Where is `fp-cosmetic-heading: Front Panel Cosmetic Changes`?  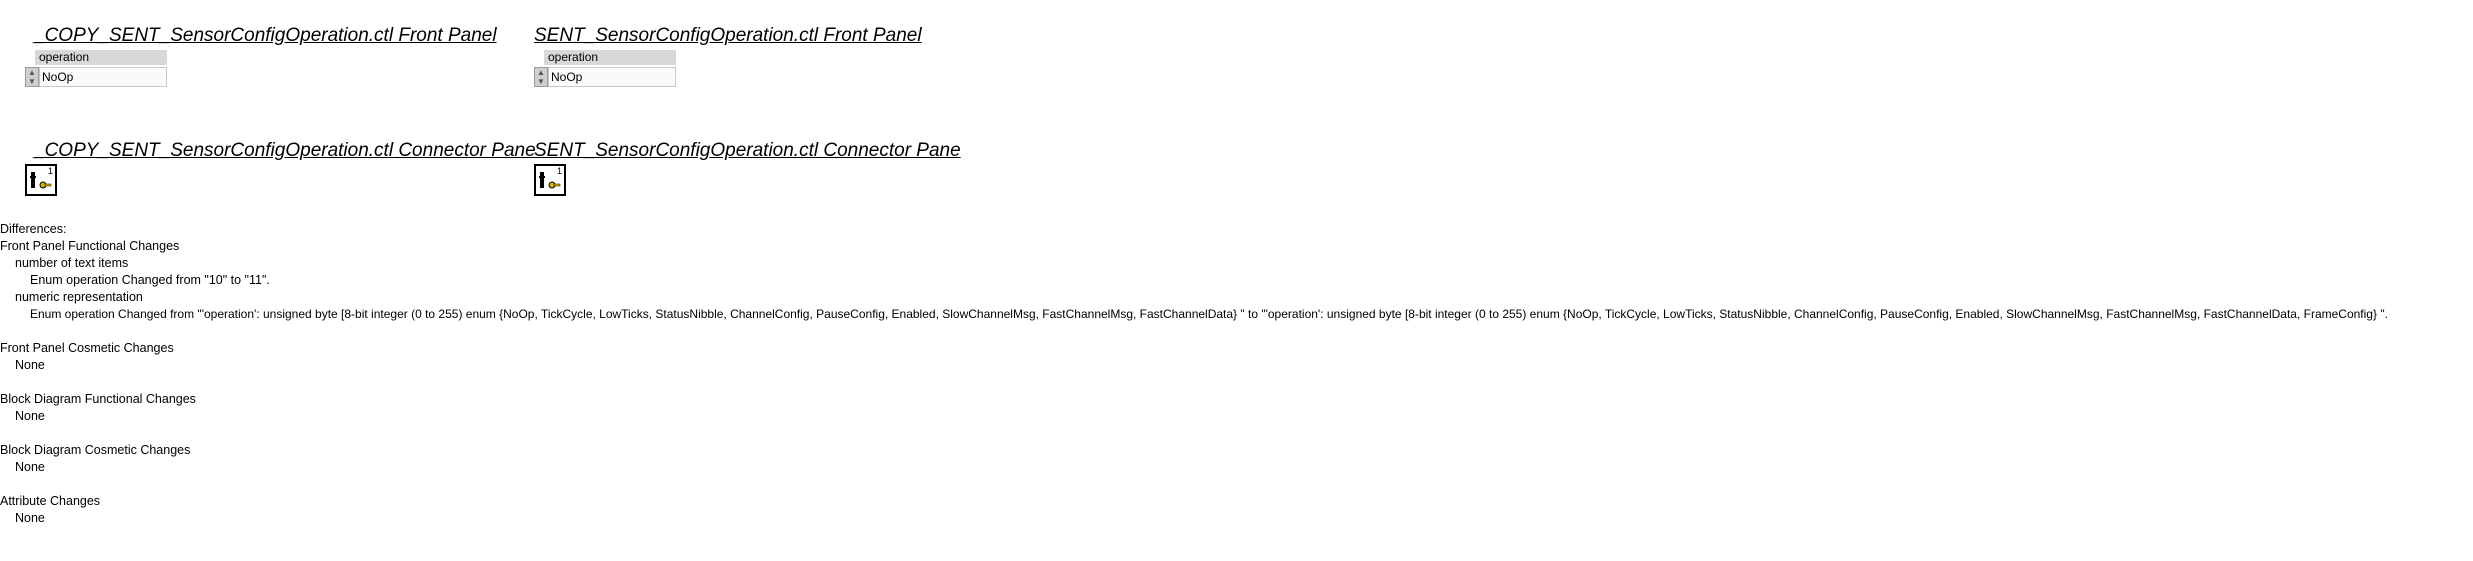
fp-cosmetic-heading: Front Panel Cosmetic Changes is located at coordinates (87, 348).